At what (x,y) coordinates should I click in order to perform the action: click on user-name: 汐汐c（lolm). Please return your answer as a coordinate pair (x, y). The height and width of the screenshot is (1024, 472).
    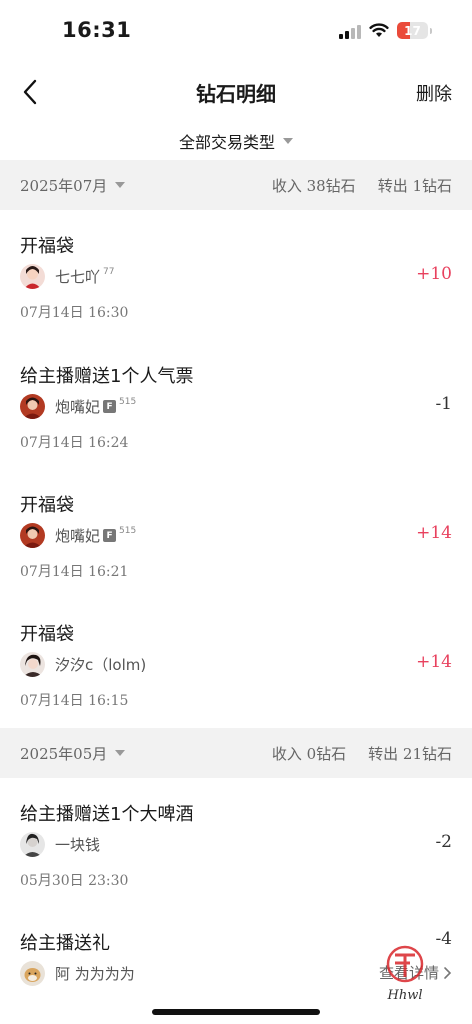
    Looking at the image, I should click on (101, 665).